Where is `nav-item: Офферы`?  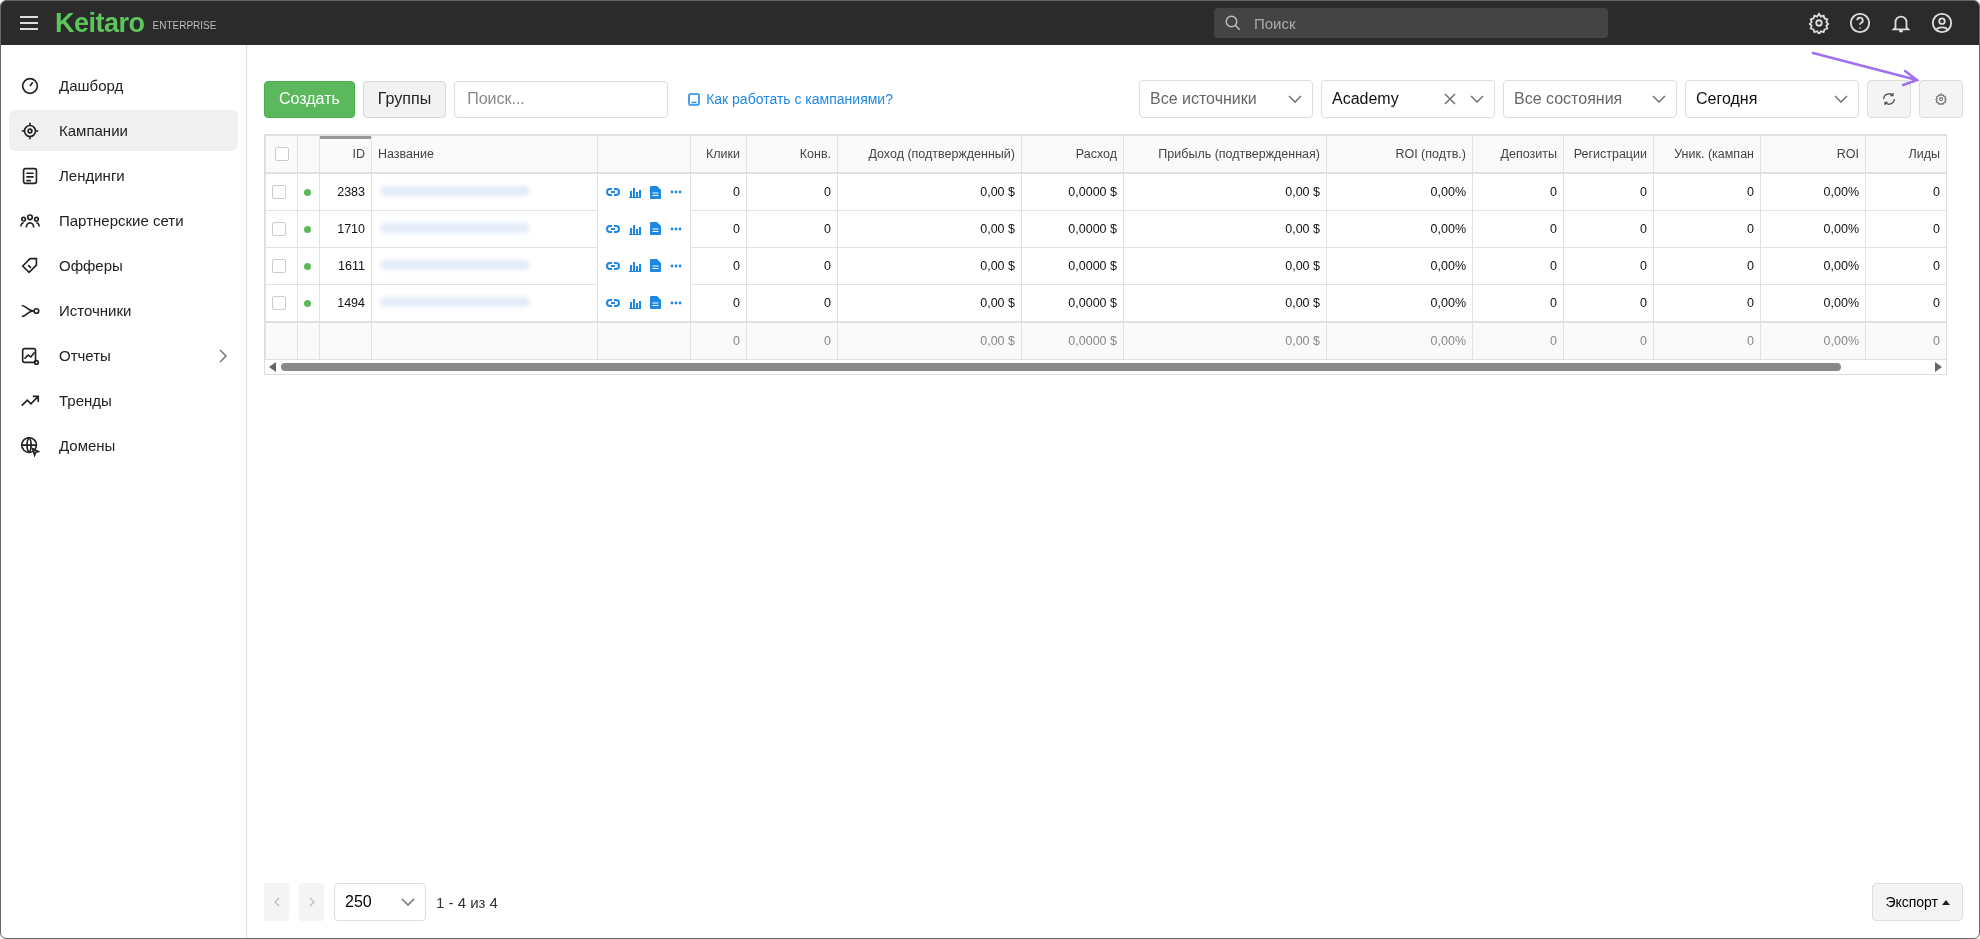
nav-item: Офферы is located at coordinates (123, 265).